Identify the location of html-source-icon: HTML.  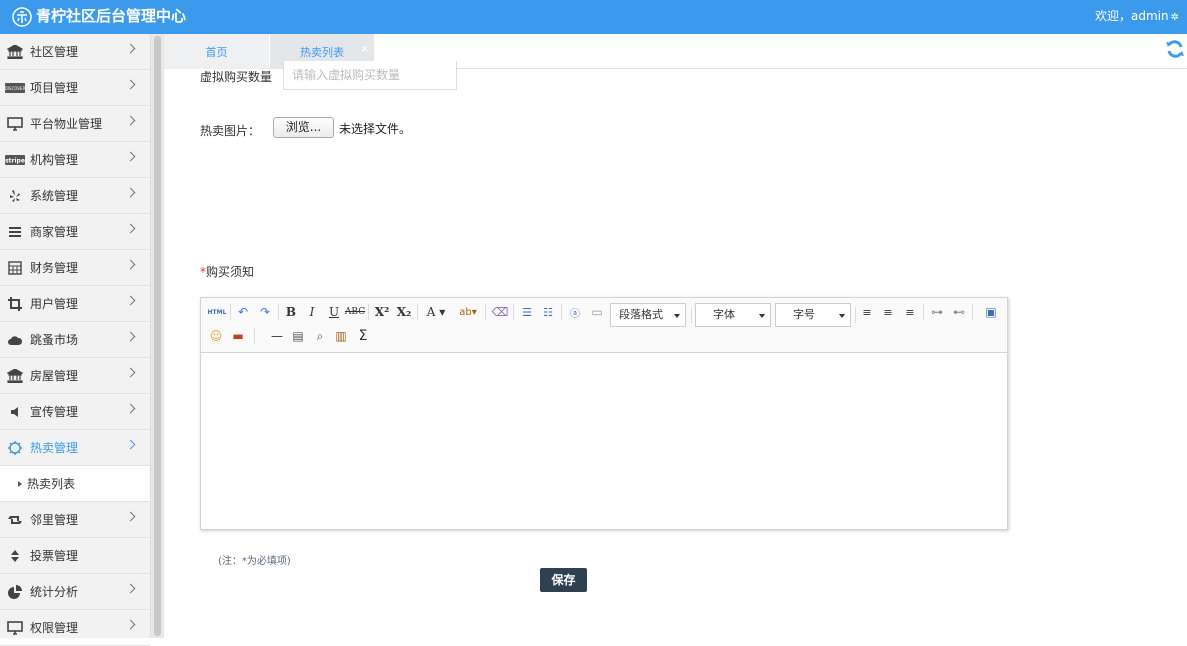
(217, 312).